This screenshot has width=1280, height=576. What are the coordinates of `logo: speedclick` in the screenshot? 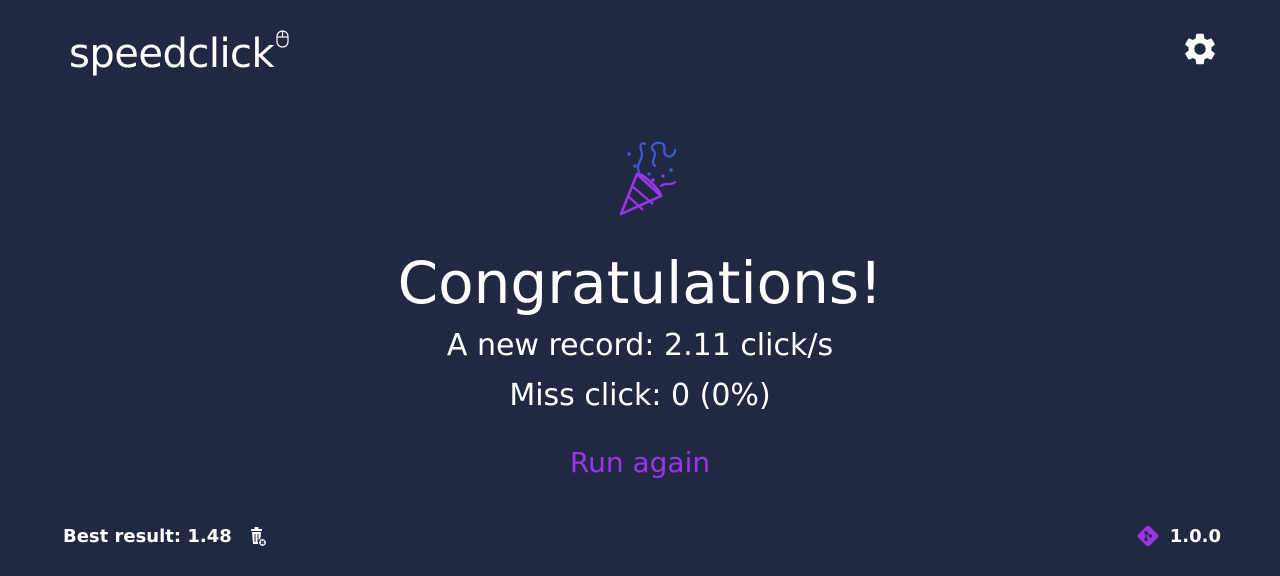 It's located at (179, 54).